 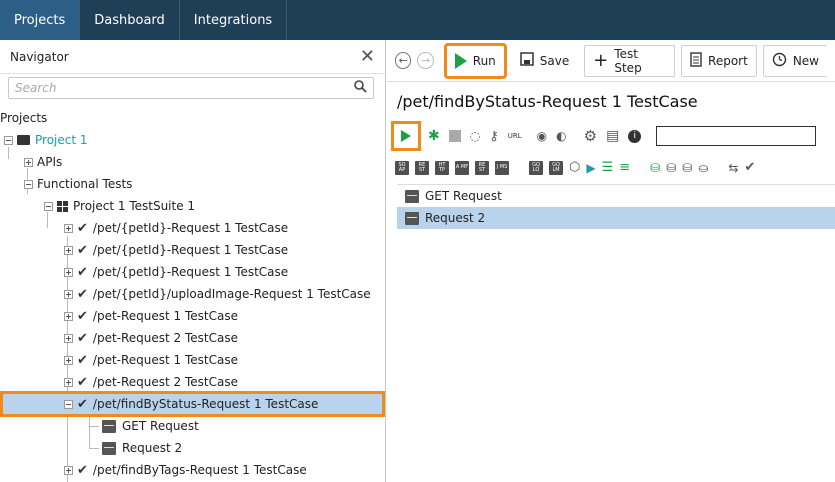 I want to click on list-step-icon: ☰, so click(x=608, y=167).